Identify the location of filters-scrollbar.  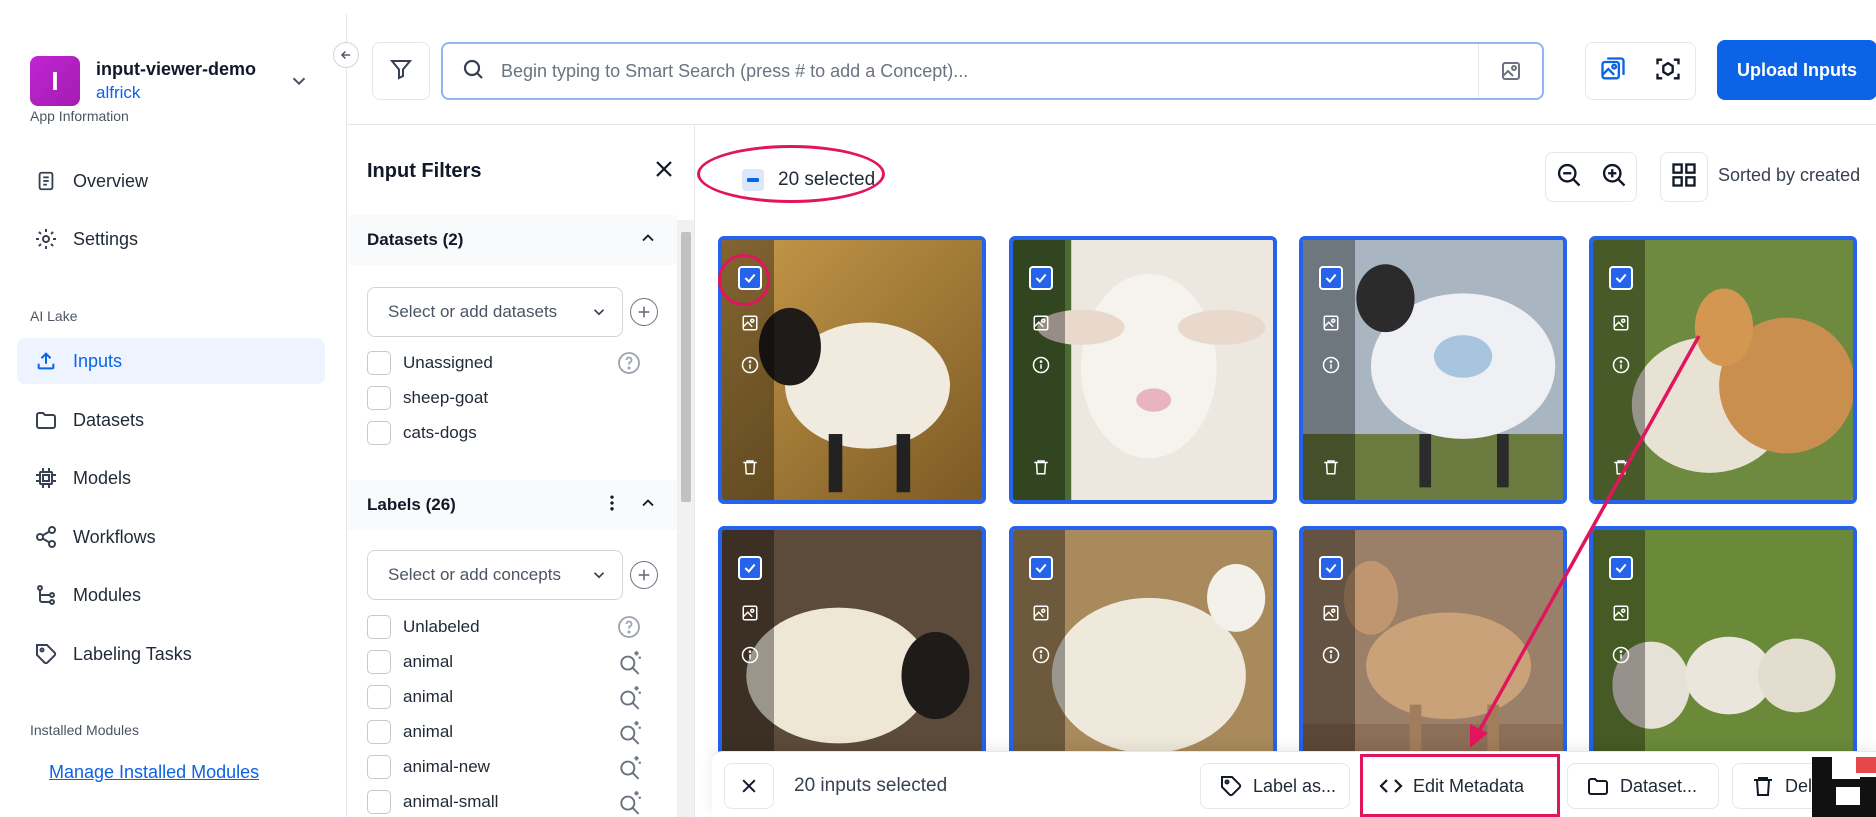
(685, 518).